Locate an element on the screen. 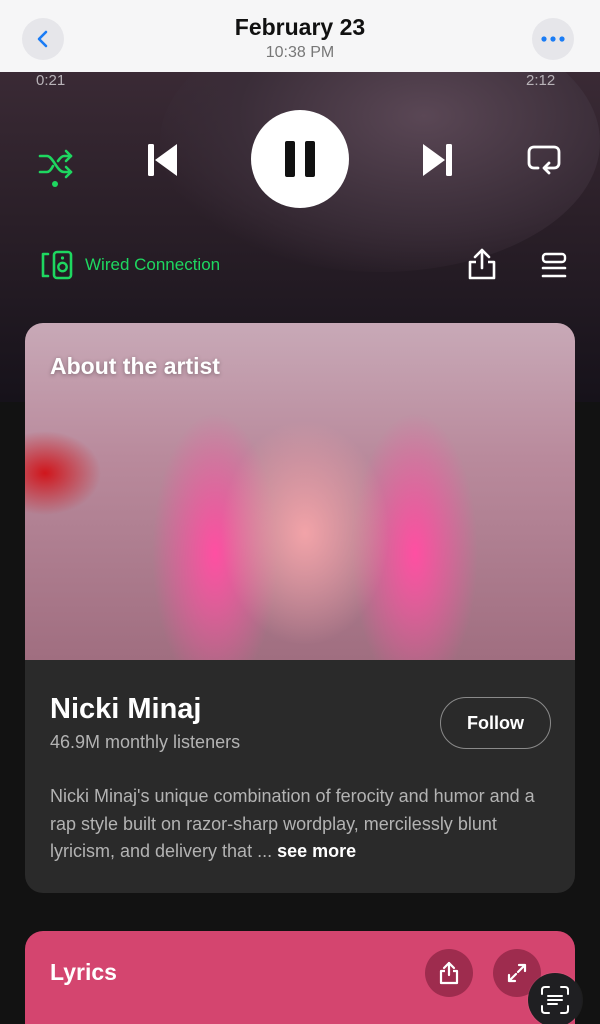  more-button is located at coordinates (553, 39).